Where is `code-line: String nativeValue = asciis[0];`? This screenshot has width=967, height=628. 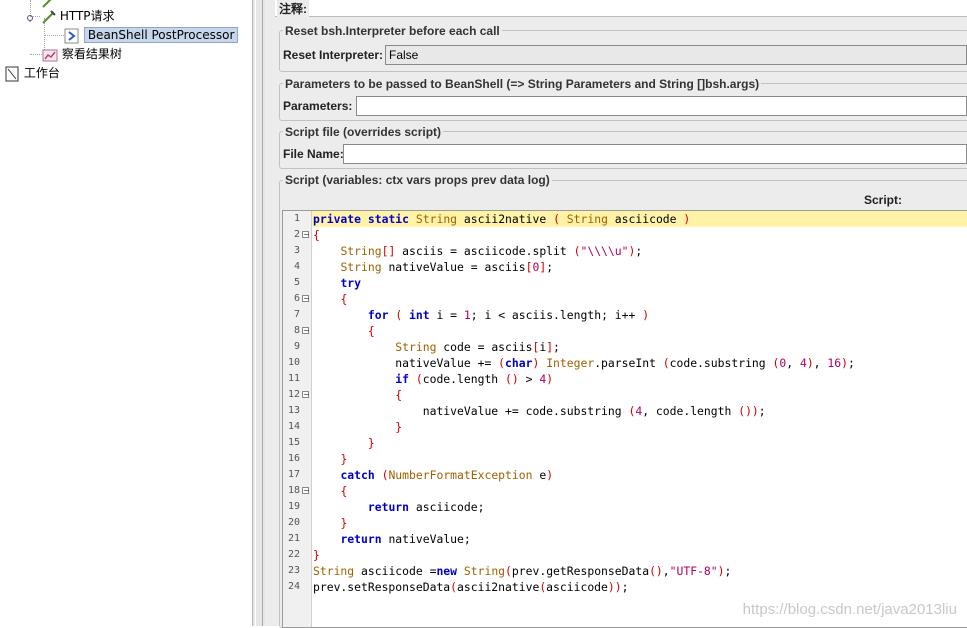 code-line: String nativeValue = asciis[0]; is located at coordinates (433, 267).